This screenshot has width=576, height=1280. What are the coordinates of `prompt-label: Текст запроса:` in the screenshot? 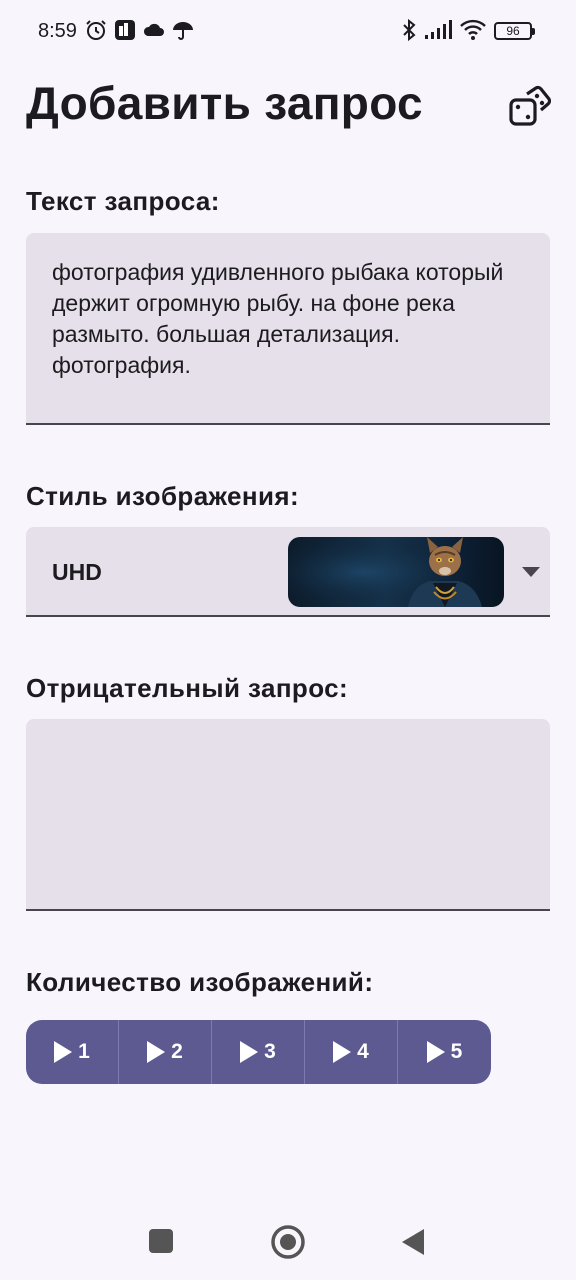 It's located at (123, 201).